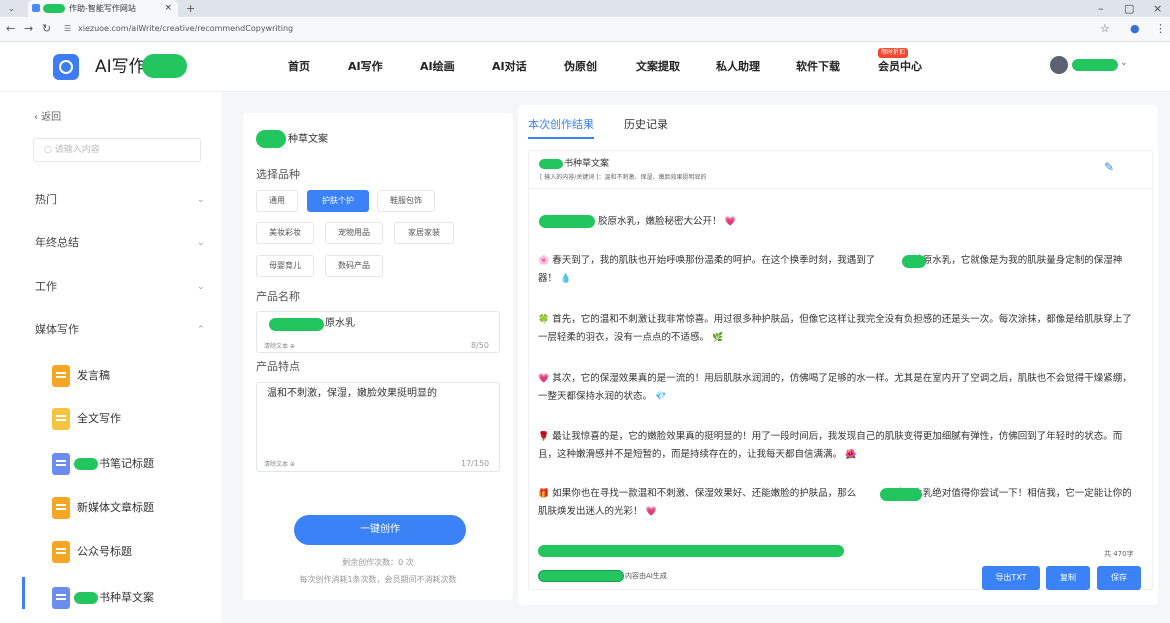 The height and width of the screenshot is (623, 1170). I want to click on clover-icon: 🍀, so click(544, 320).